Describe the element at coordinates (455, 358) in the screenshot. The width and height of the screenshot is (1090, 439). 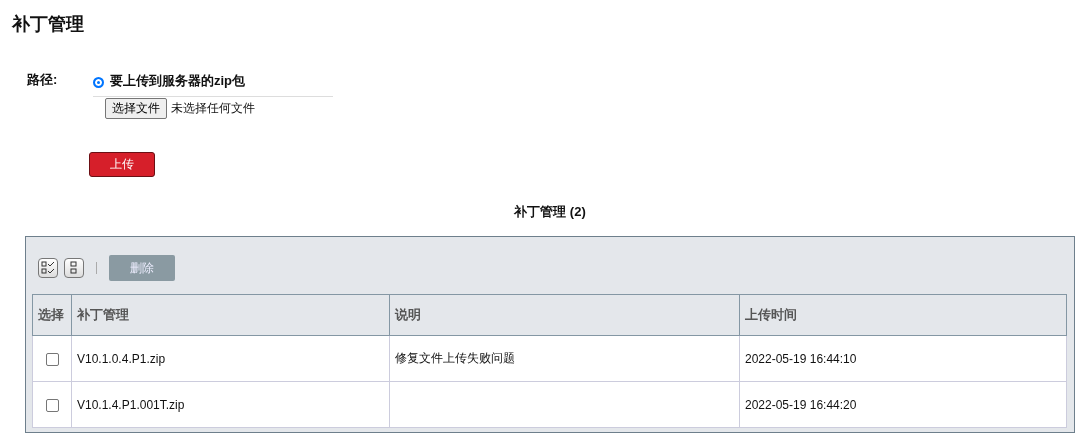
I see `description: 修复文件上传失败问题` at that location.